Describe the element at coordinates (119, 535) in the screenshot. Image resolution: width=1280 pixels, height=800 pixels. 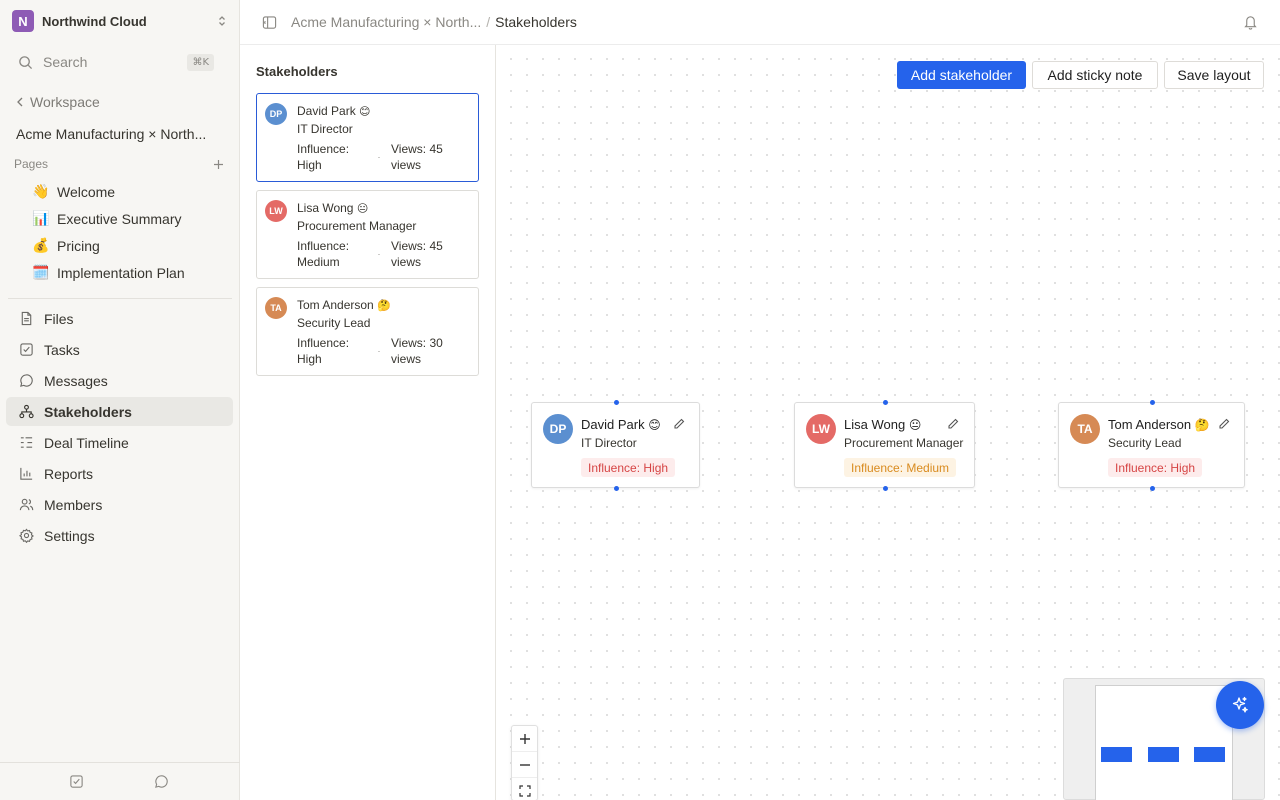
I see `sidebar-item-settings: Settings` at that location.